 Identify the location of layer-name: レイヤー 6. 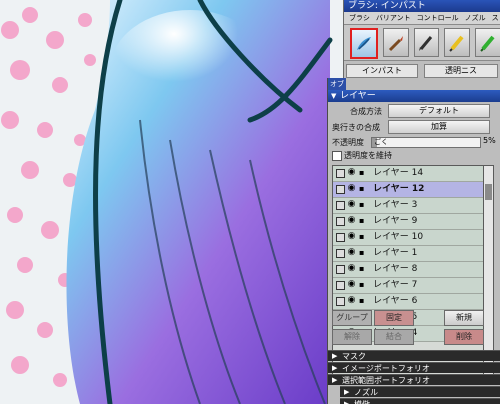
(395, 301).